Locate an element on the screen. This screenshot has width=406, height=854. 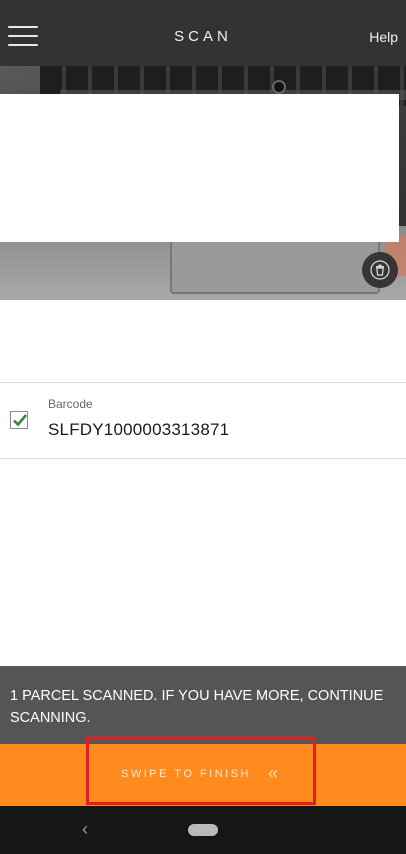
chevron-left-icon: ‹ is located at coordinates (85, 829).